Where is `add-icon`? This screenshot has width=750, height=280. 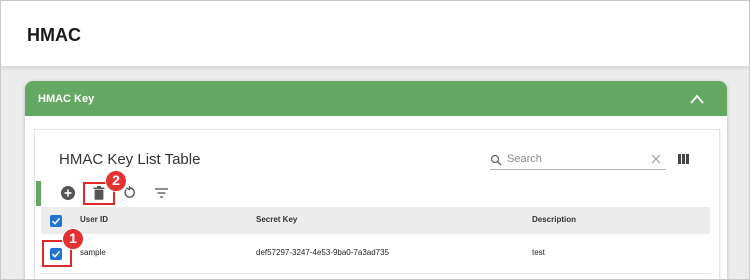 add-icon is located at coordinates (68, 193).